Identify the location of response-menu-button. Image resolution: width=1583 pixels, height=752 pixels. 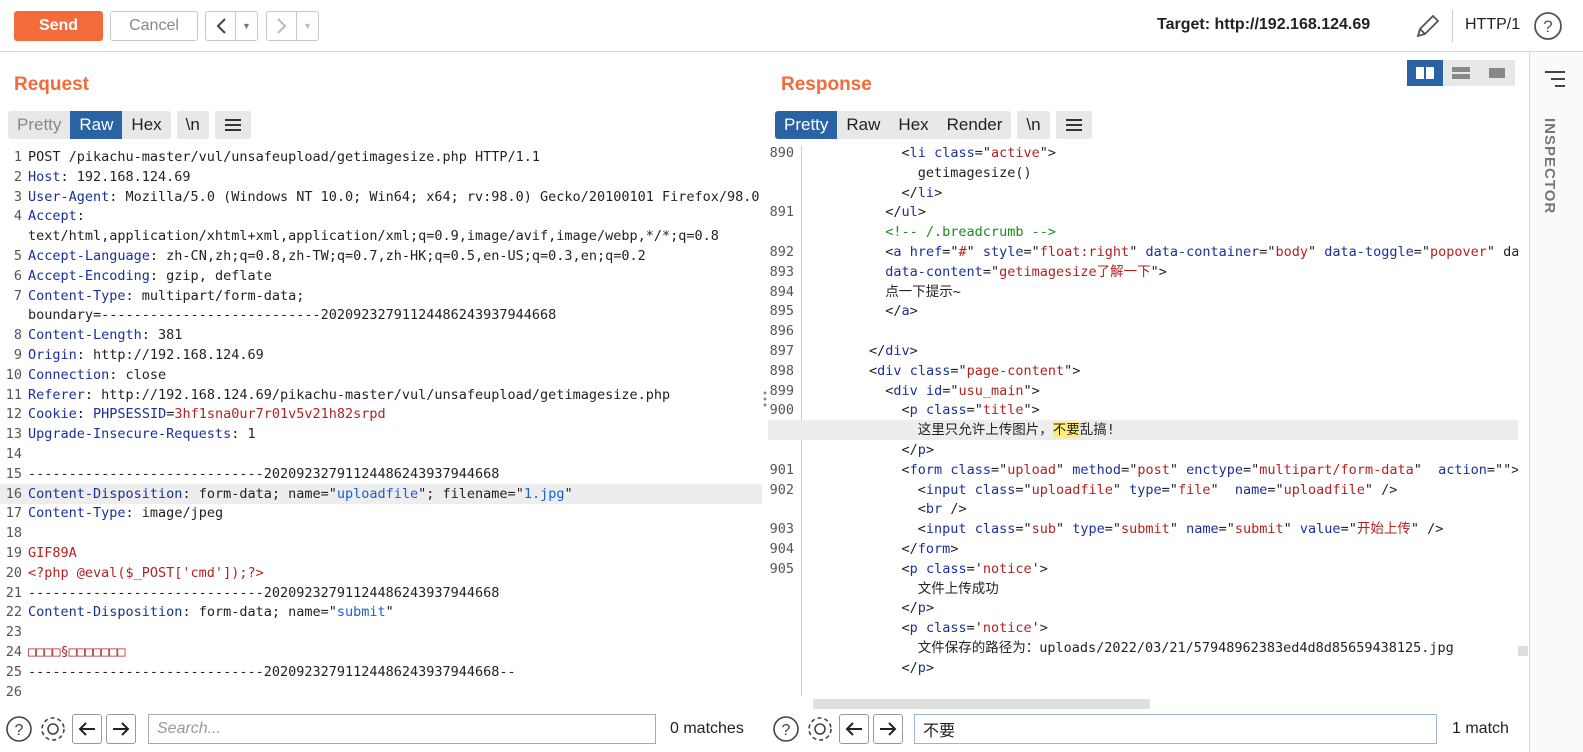
(1073, 125).